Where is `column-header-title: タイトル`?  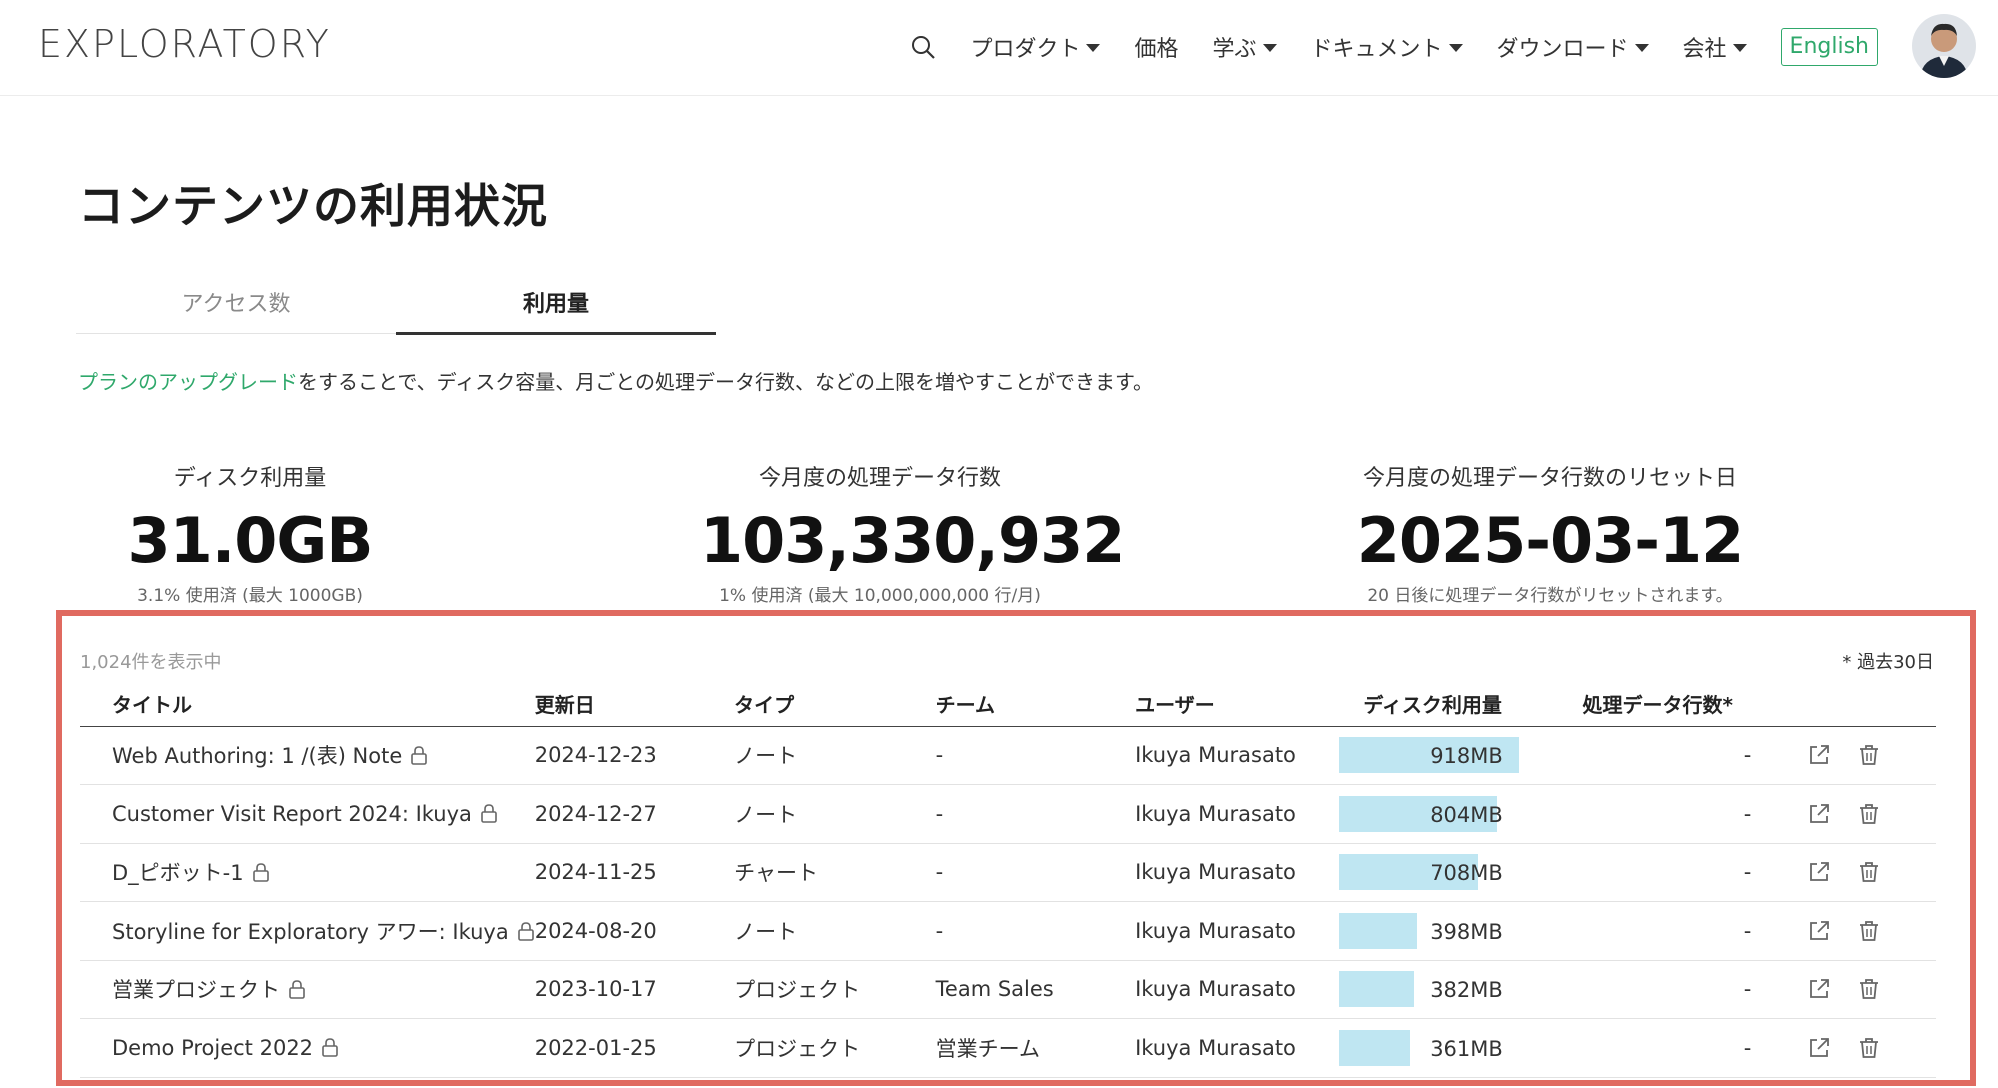 column-header-title: タイトル is located at coordinates (307, 704).